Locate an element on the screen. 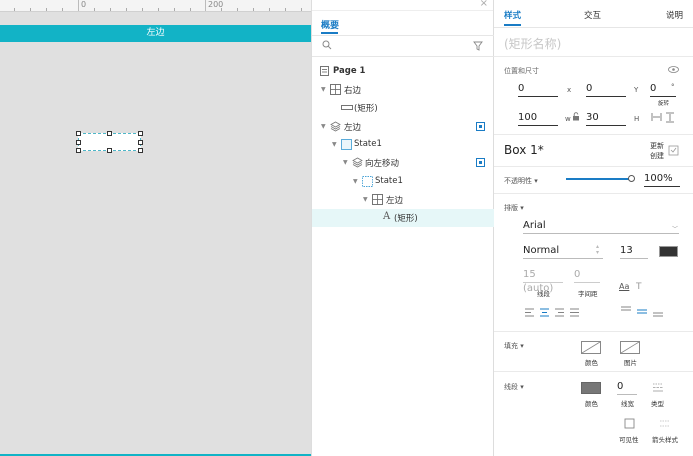  tree-item-rectangle: (矩形) is located at coordinates (403, 108).